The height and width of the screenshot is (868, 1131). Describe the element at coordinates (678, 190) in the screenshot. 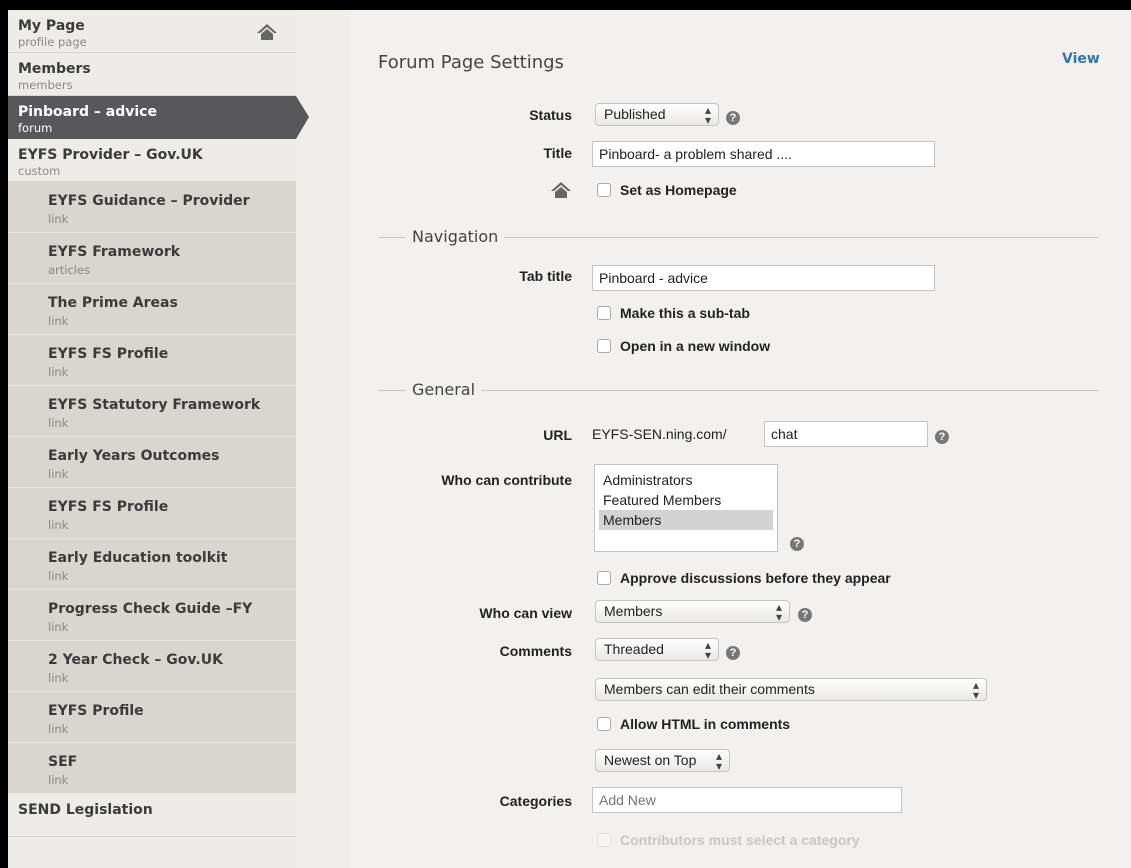

I see `homepage-label: Set as Homepage` at that location.